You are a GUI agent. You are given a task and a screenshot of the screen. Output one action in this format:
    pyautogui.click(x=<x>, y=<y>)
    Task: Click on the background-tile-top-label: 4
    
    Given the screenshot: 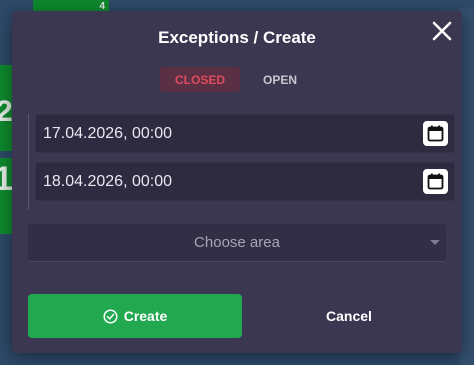 What is the action you would take?
    pyautogui.click(x=102, y=6)
    